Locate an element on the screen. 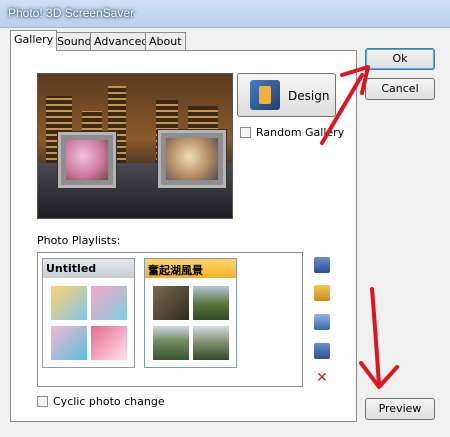 The width and height of the screenshot is (450, 437). window-title: Photo! 3D ScreenSaver is located at coordinates (71, 13).